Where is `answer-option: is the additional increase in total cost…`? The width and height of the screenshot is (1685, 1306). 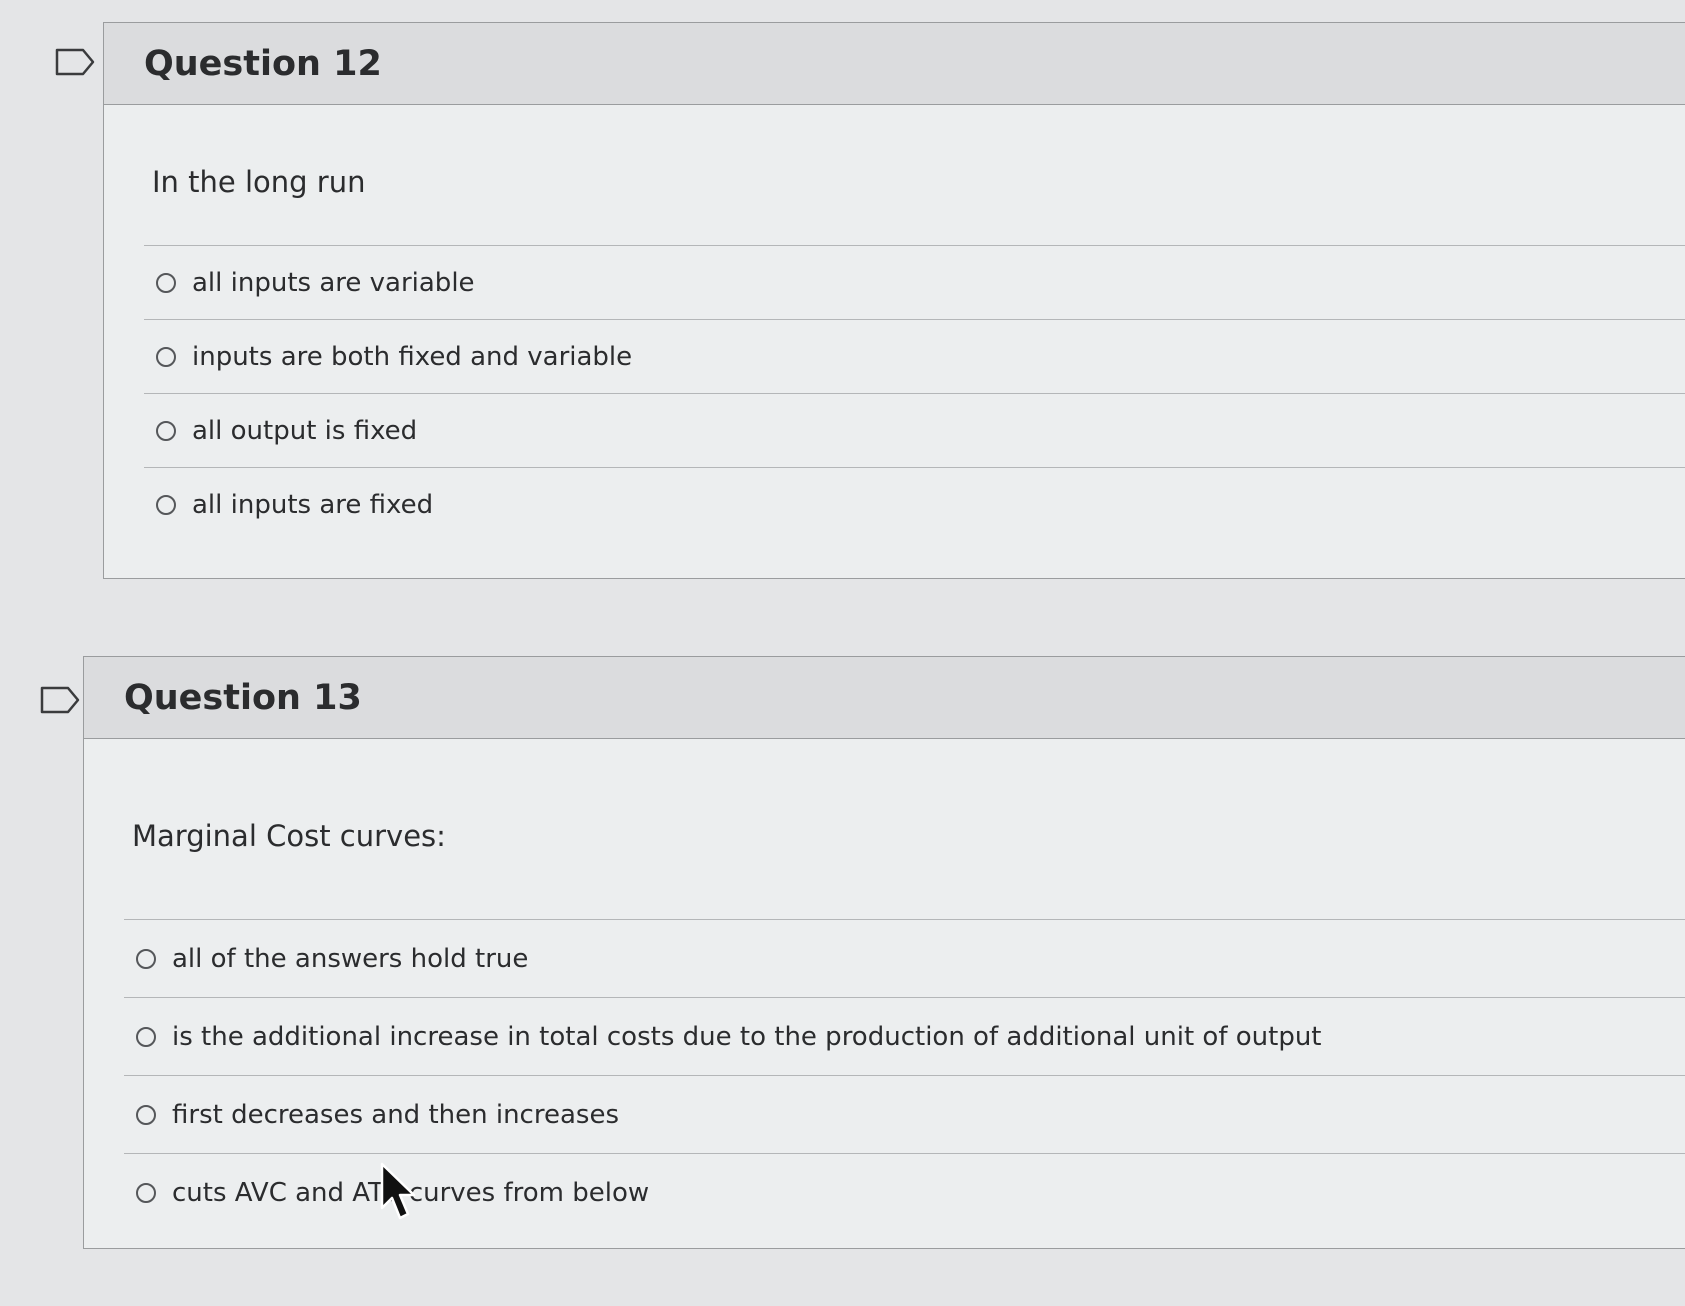
answer-option: is the additional increase in total cost… is located at coordinates (904, 1037).